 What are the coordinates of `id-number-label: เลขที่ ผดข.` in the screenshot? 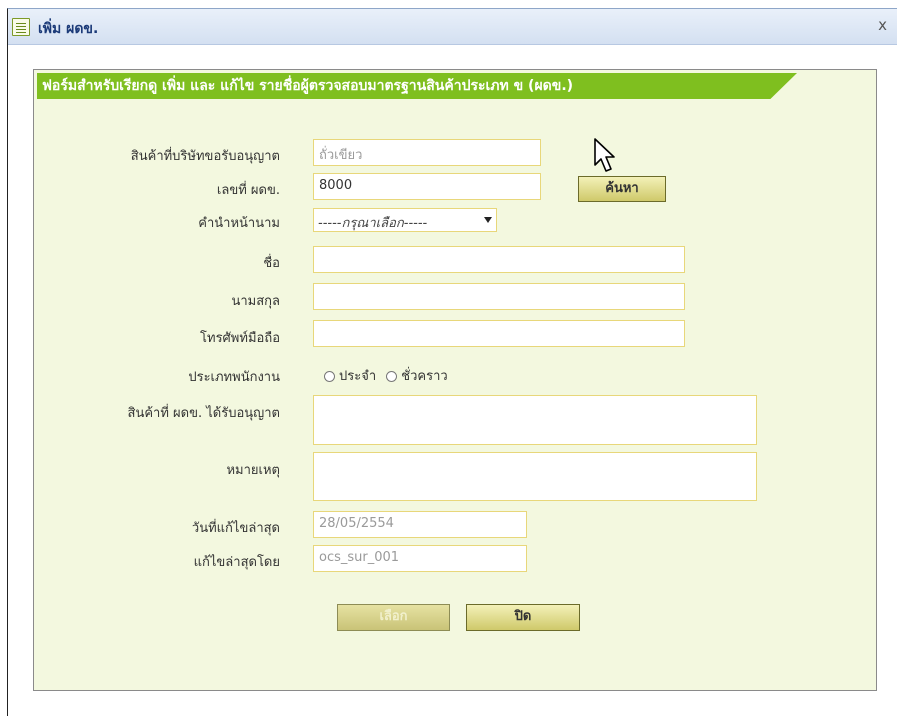 It's located at (248, 190).